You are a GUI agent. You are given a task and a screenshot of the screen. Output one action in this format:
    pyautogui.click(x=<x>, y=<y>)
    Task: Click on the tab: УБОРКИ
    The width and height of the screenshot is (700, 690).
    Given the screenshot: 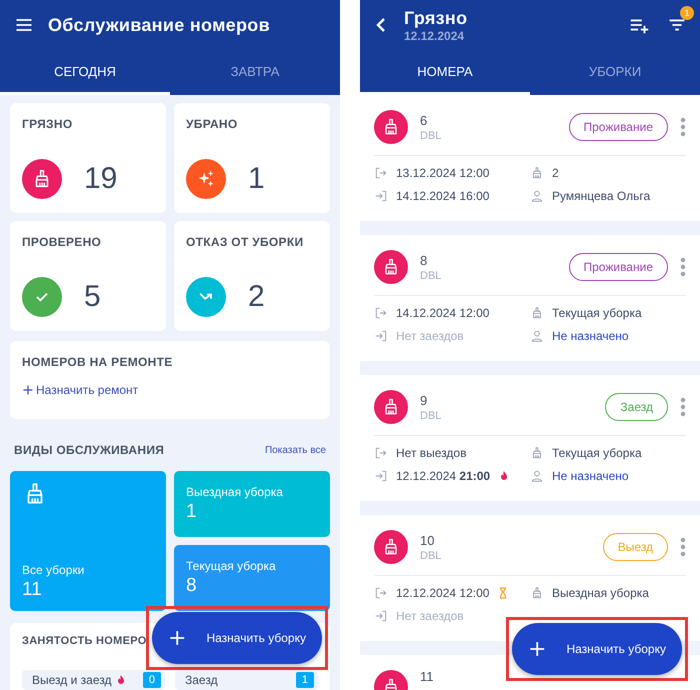 What is the action you would take?
    pyautogui.click(x=615, y=72)
    